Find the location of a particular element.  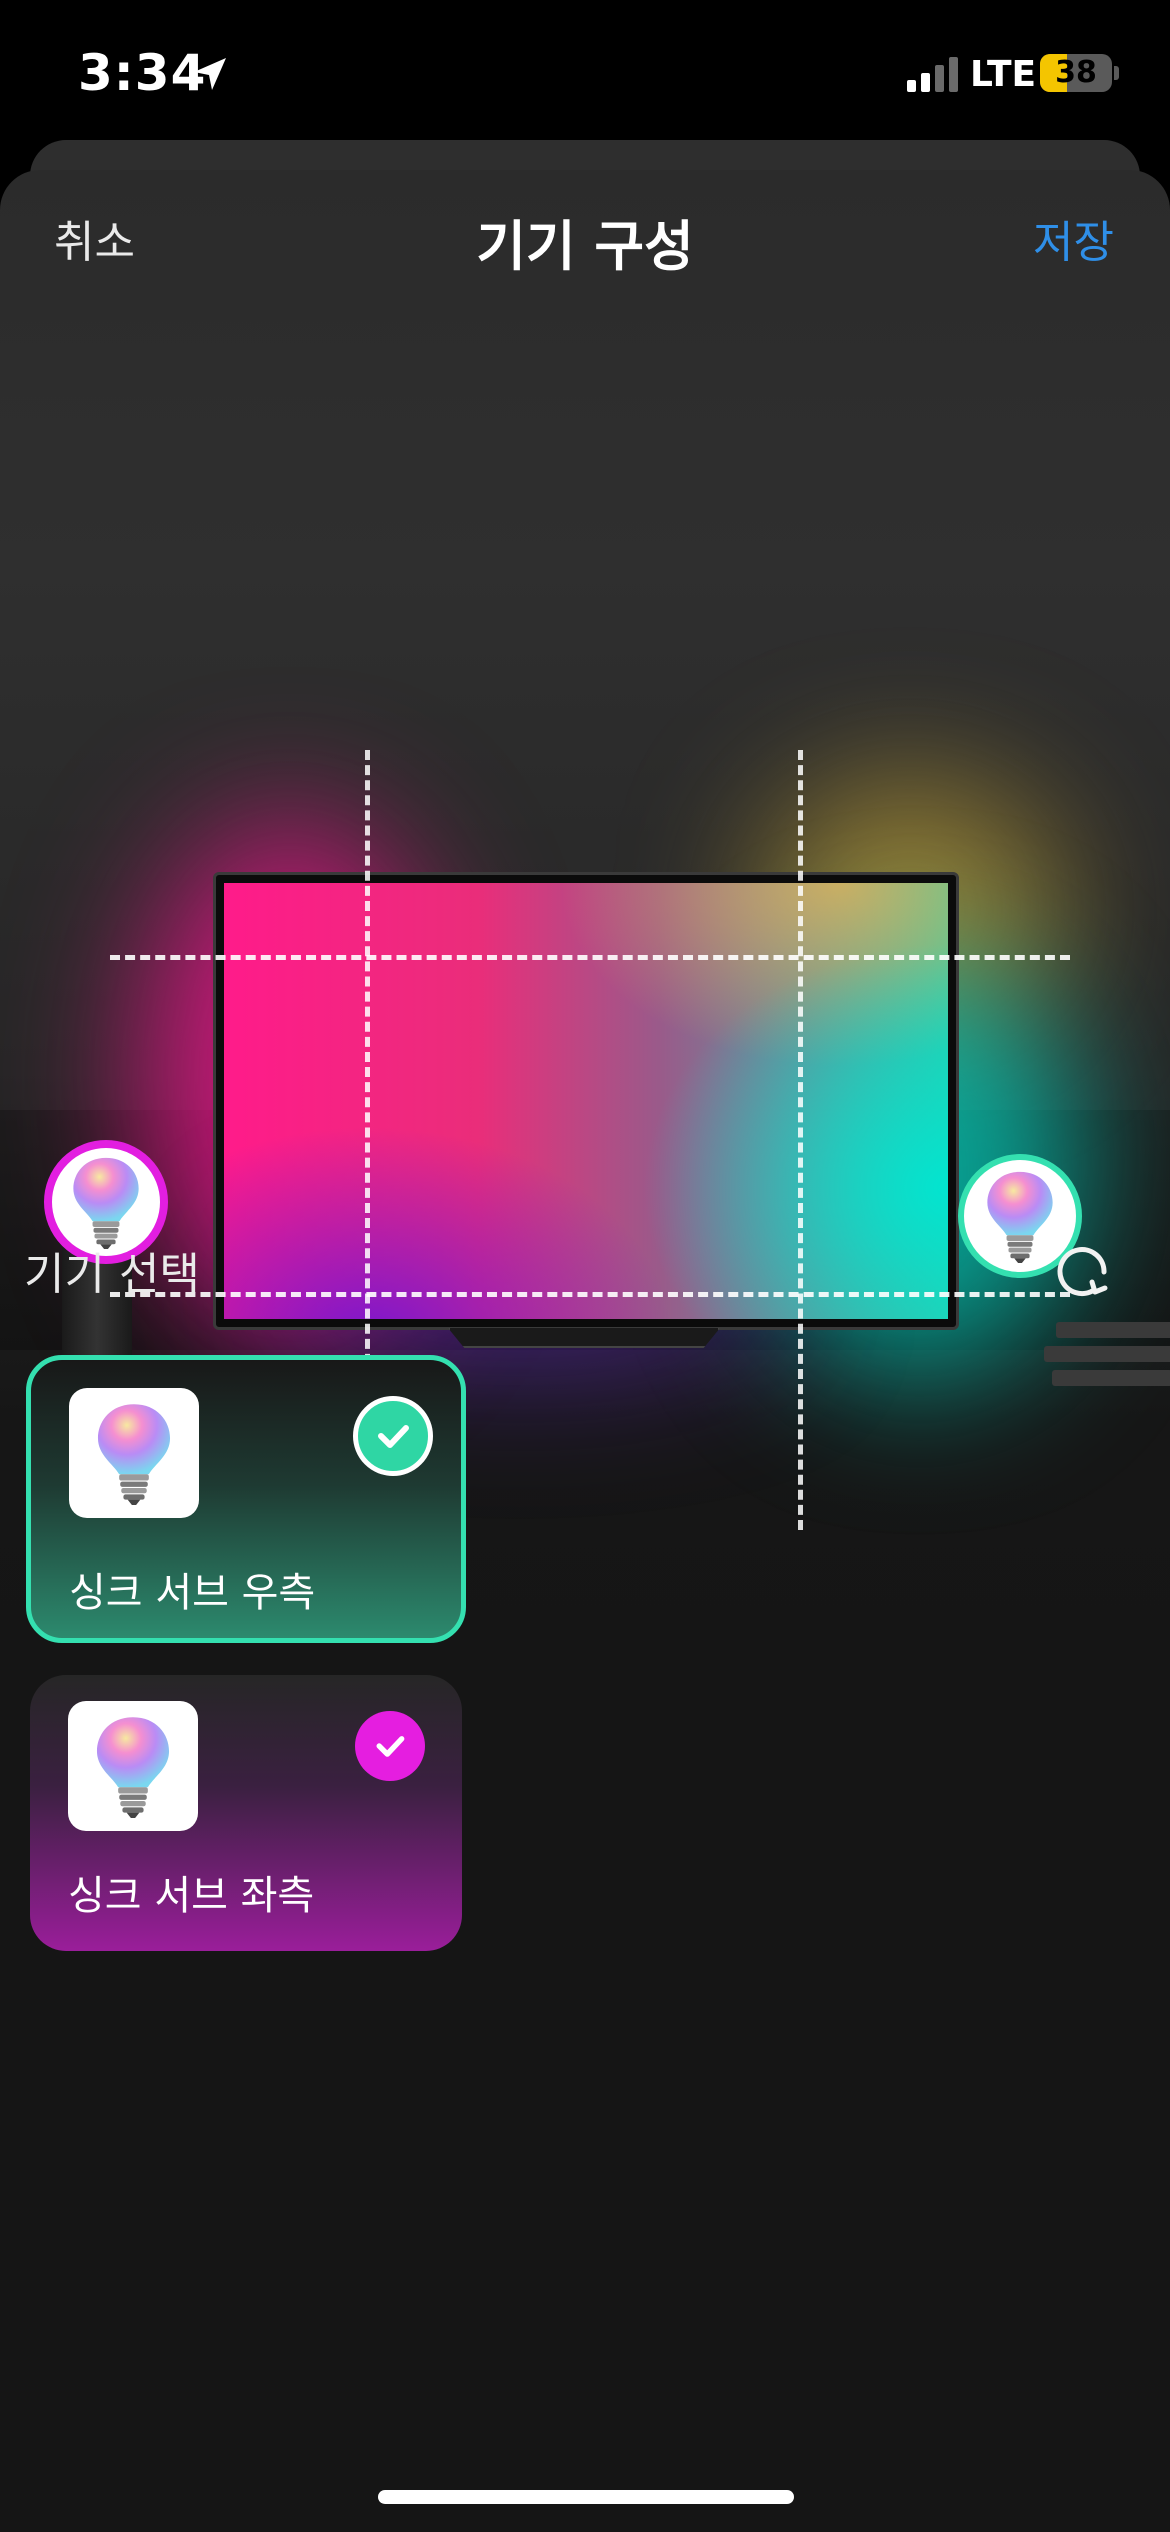

tv-screen is located at coordinates (586, 1101).